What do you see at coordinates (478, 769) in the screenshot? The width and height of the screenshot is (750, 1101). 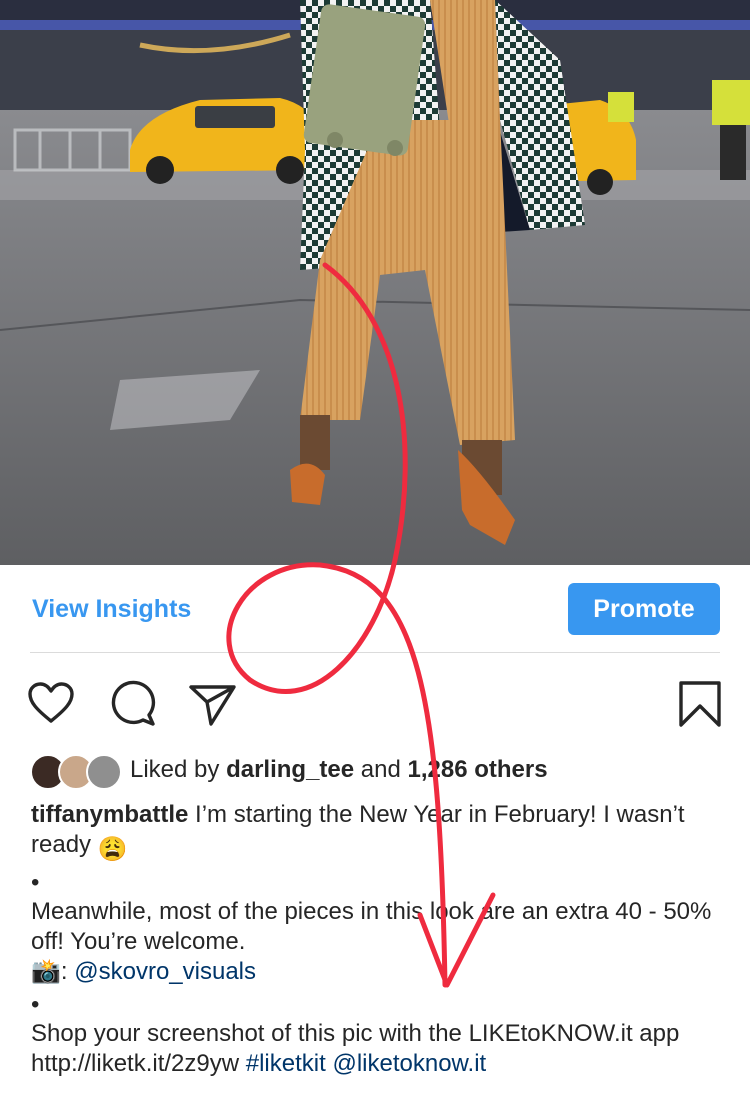 I see `likes-others-count: 1,286 others` at bounding box center [478, 769].